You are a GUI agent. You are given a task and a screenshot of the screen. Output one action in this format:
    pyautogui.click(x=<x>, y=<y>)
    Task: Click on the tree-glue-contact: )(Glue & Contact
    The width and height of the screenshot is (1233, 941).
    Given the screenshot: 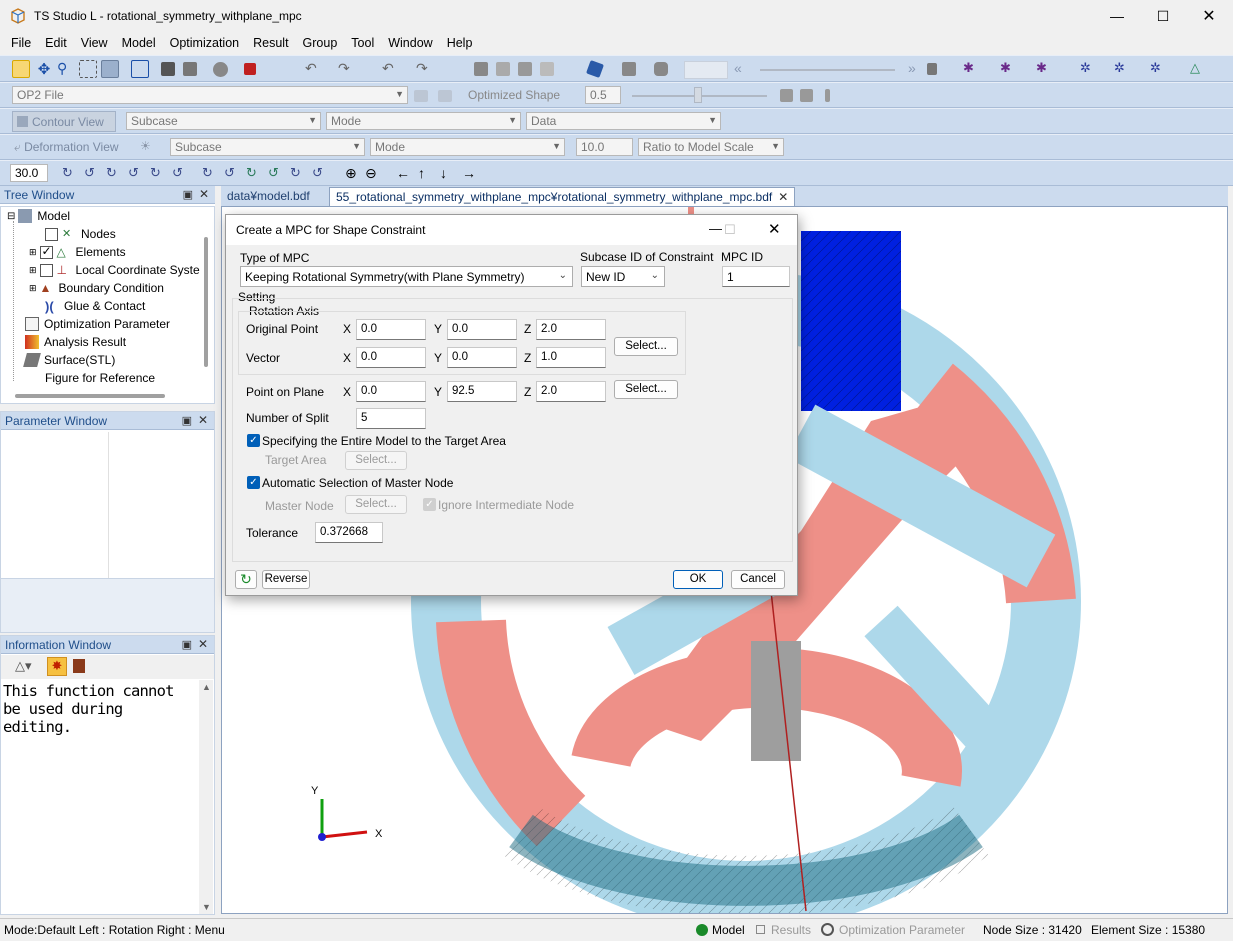 What is the action you would take?
    pyautogui.click(x=95, y=306)
    